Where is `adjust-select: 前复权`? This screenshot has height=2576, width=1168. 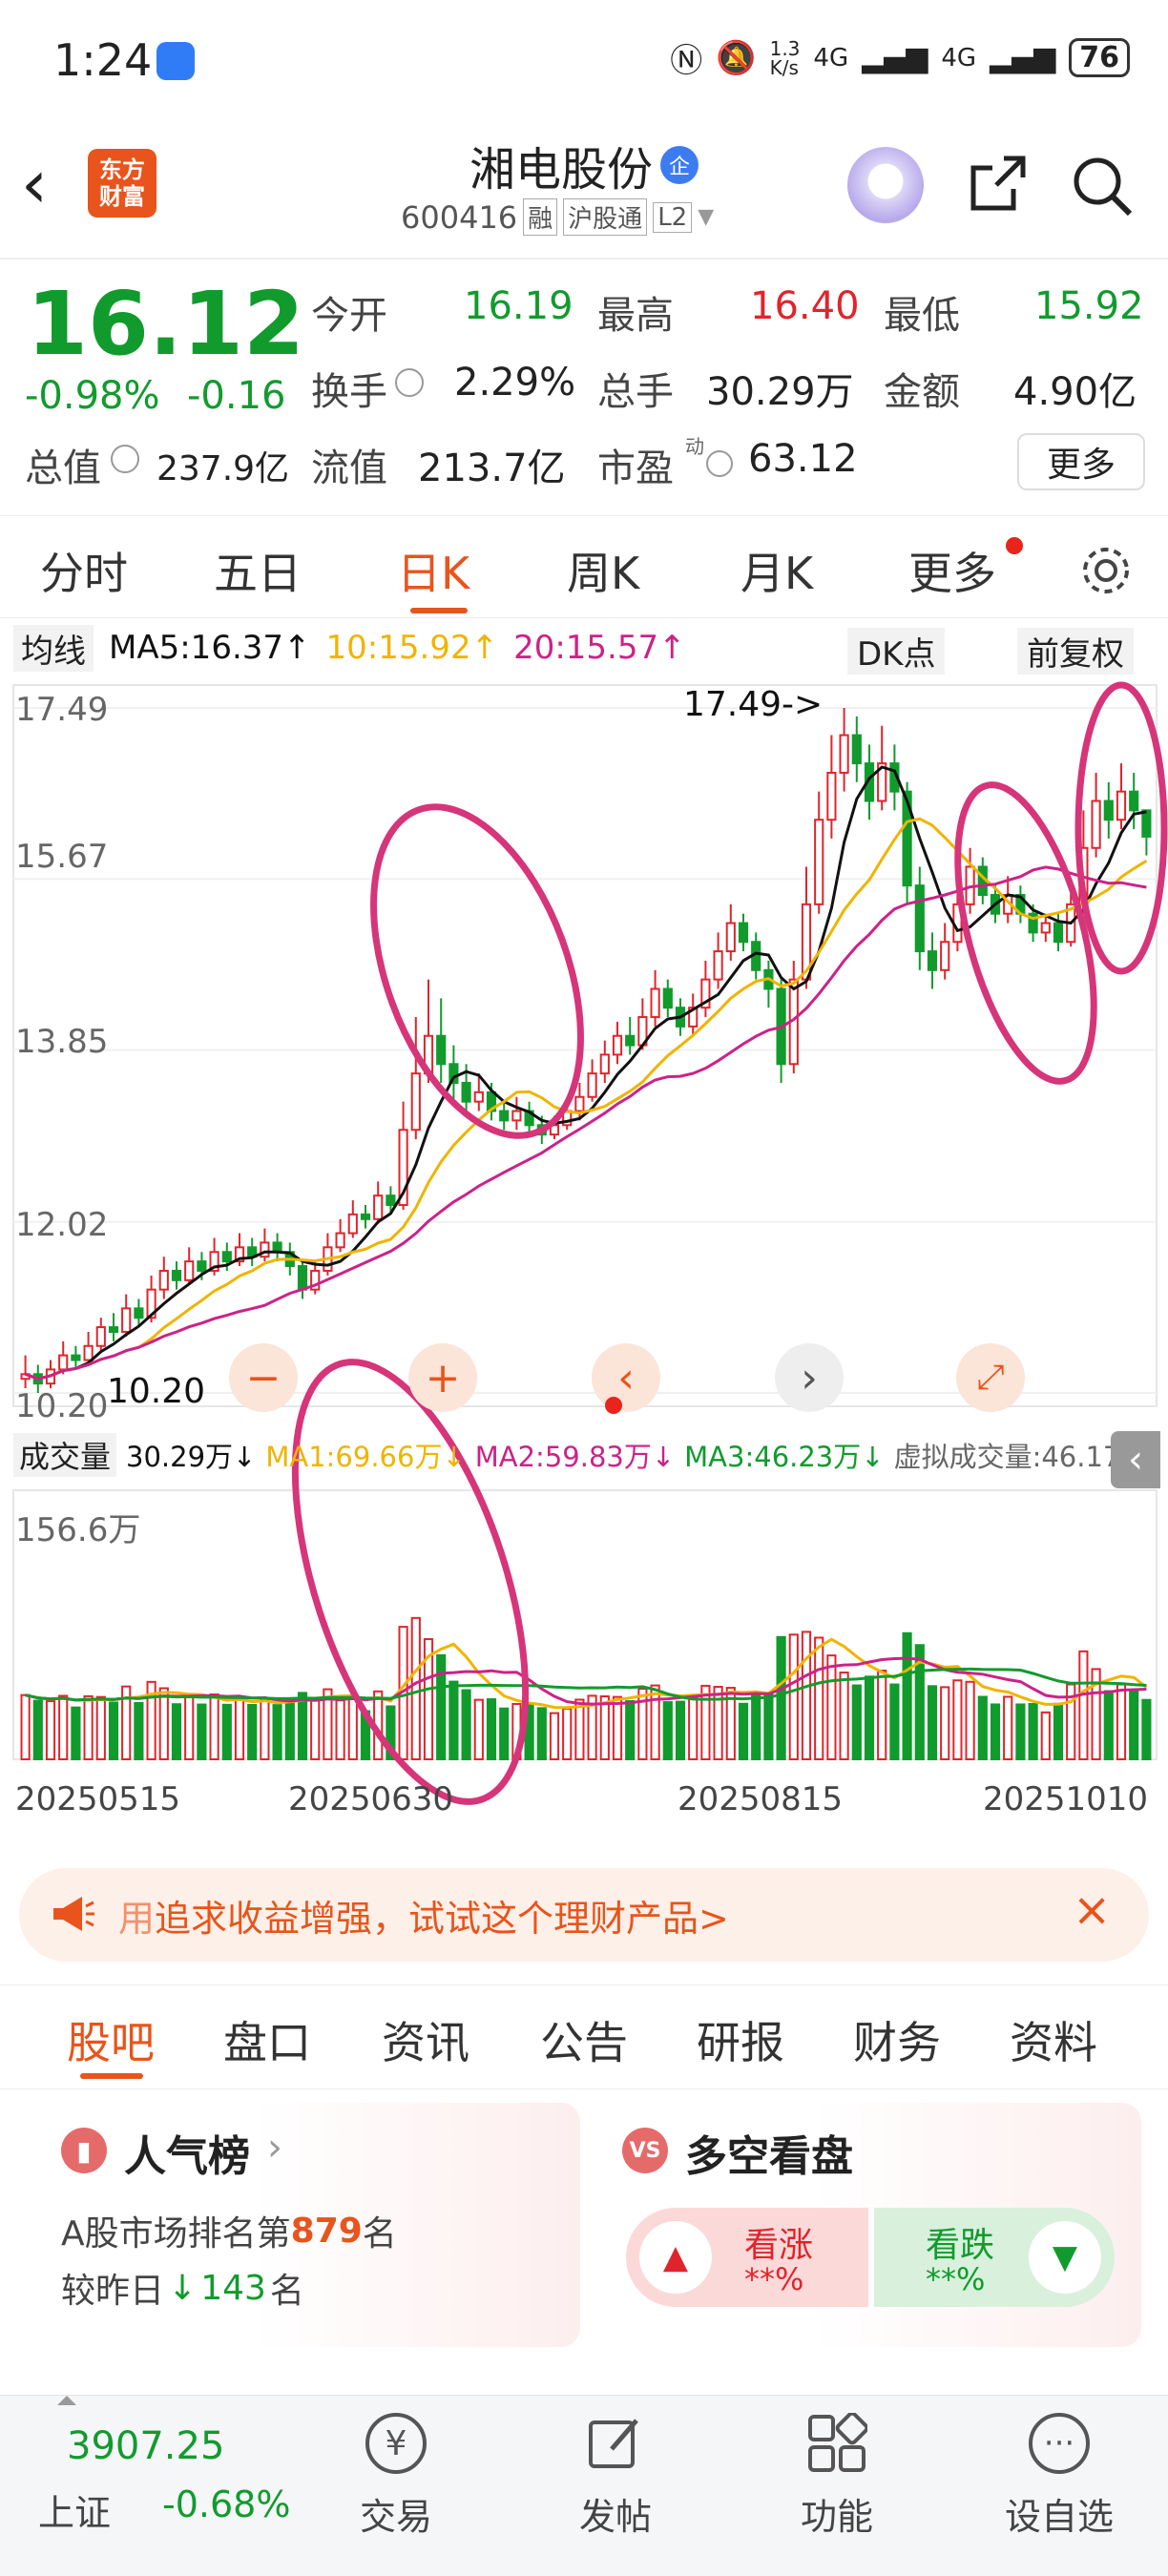
adjust-select: 前复权 is located at coordinates (1075, 651).